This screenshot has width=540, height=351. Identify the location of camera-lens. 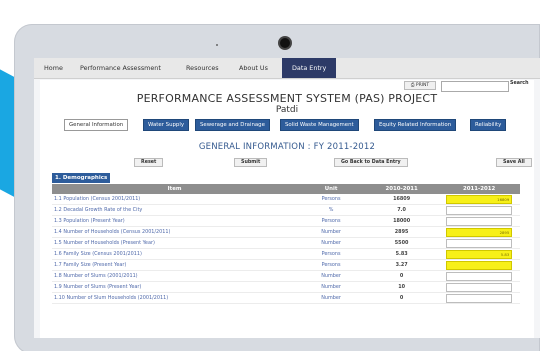
(285, 43).